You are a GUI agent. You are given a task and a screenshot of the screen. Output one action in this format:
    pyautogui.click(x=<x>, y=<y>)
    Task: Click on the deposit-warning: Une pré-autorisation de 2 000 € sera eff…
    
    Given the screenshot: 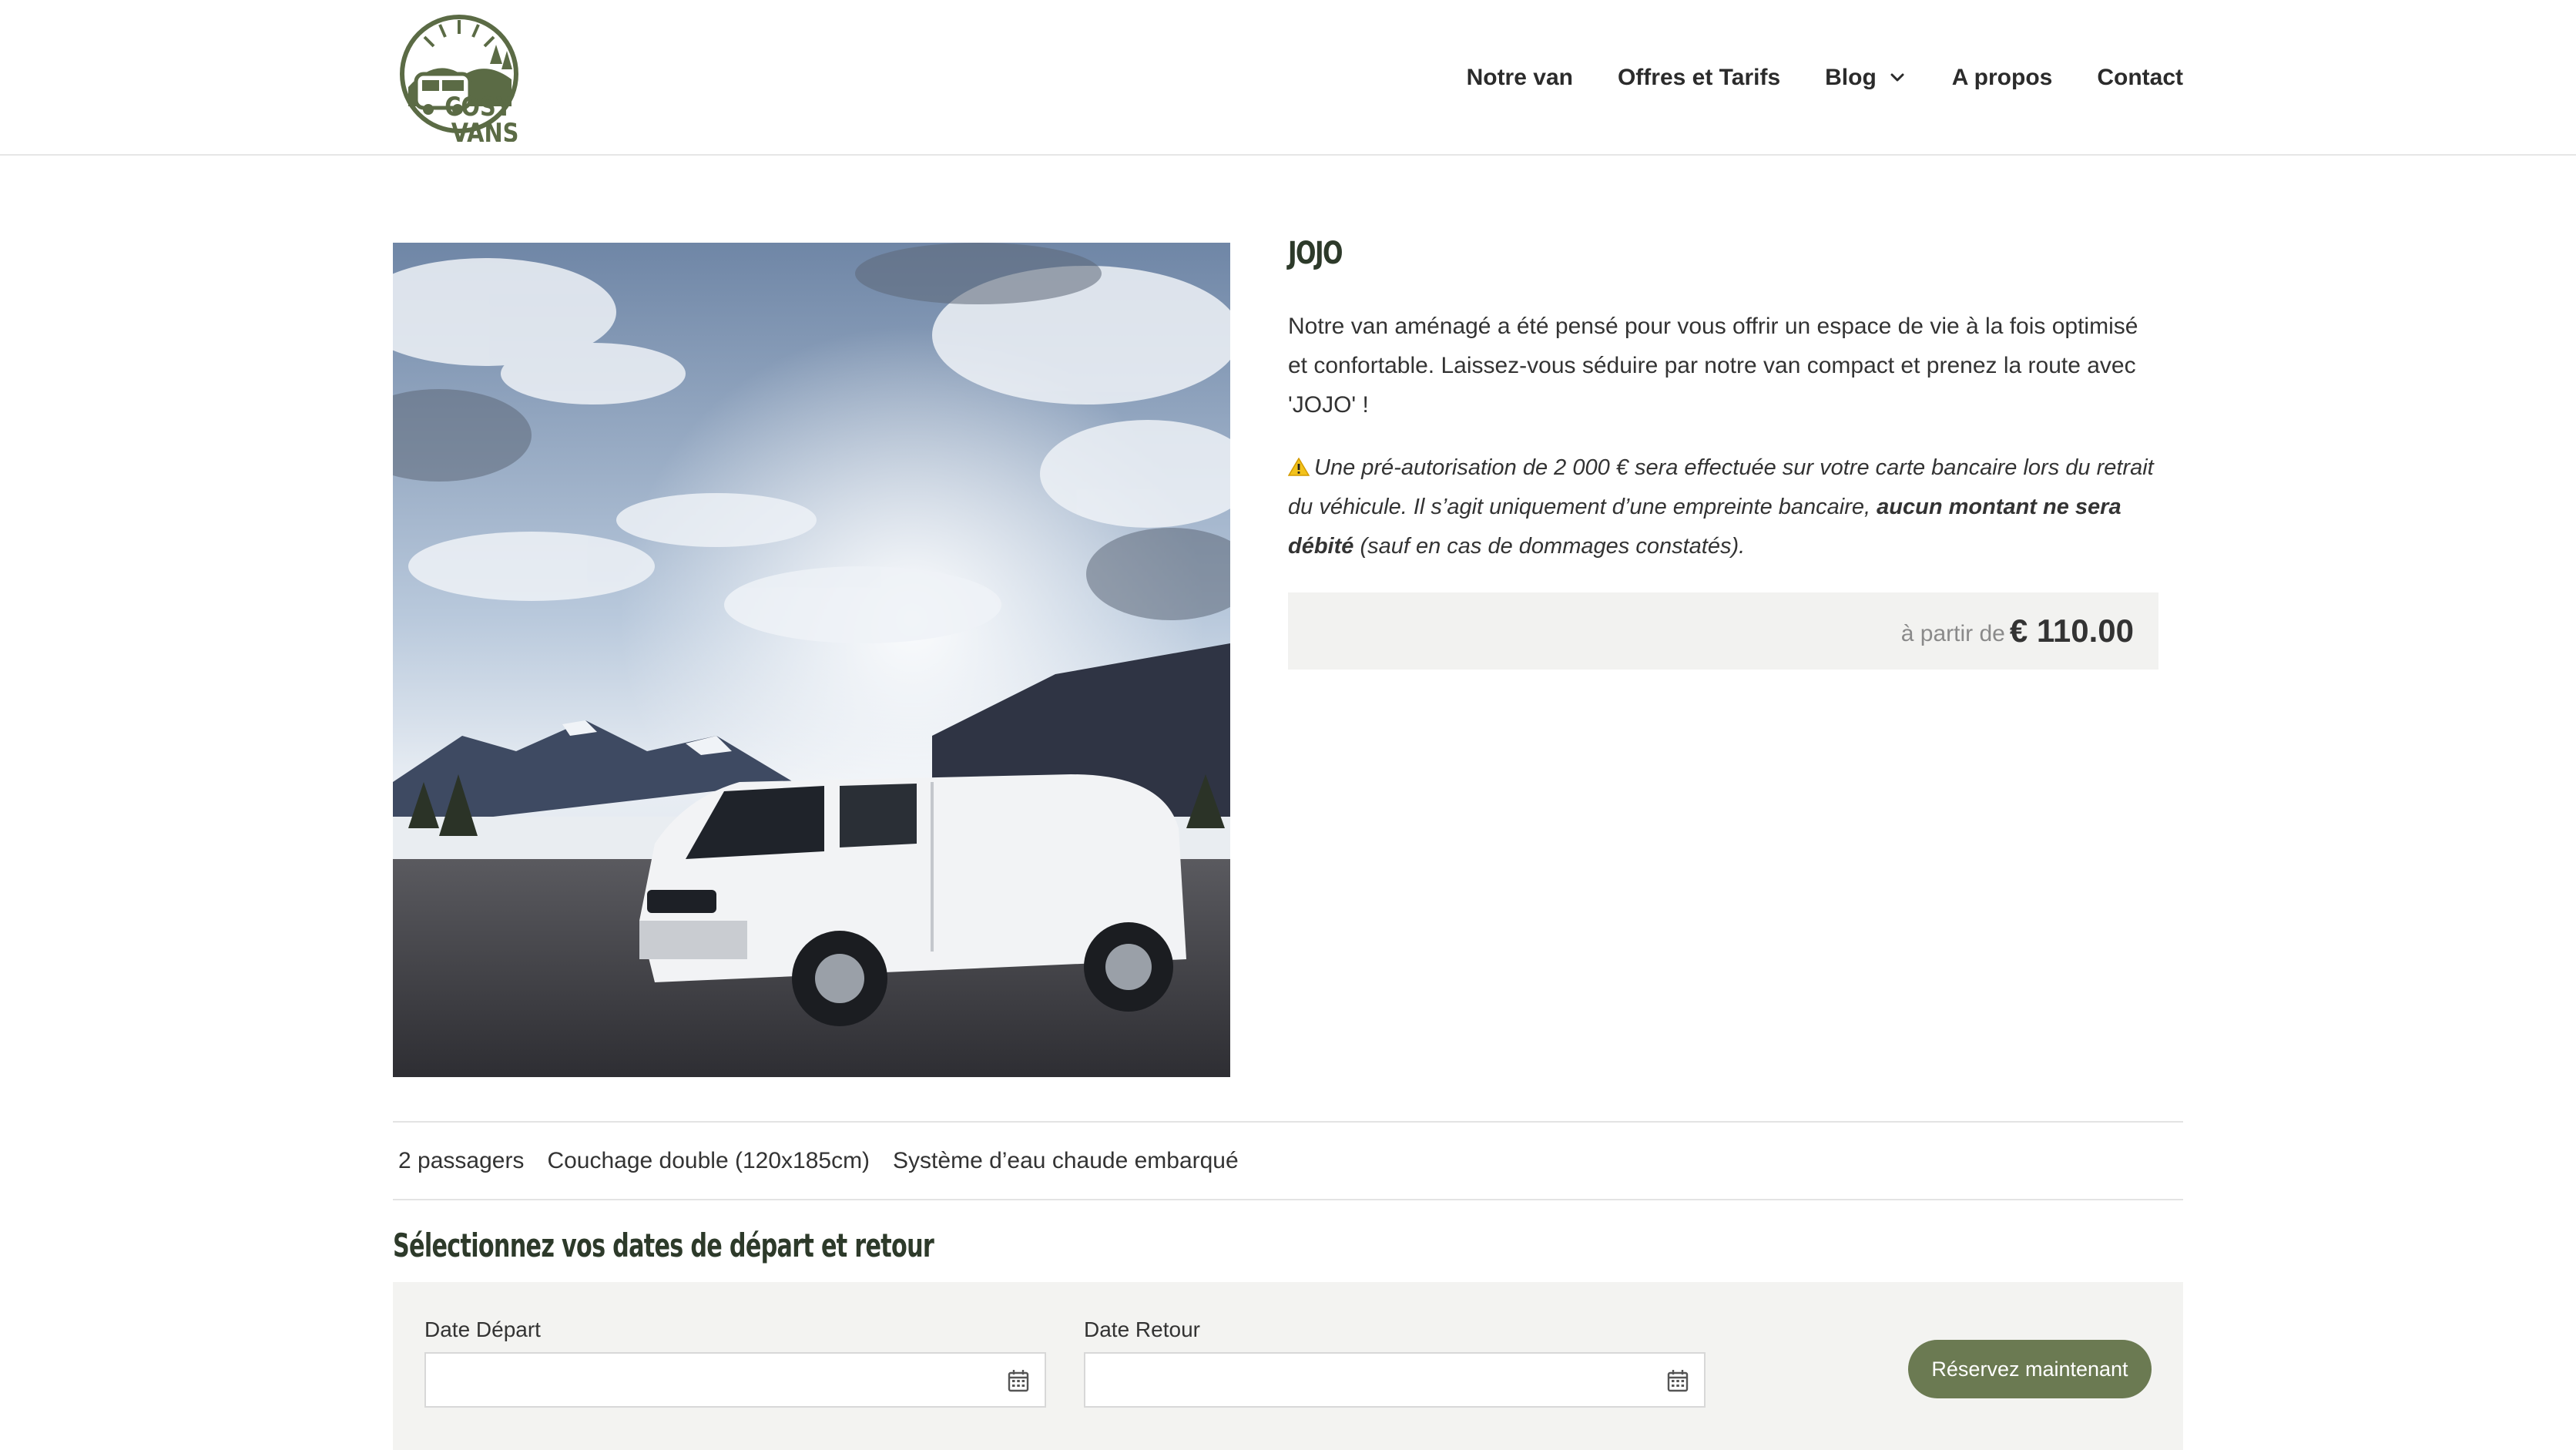 What is the action you would take?
    pyautogui.click(x=1722, y=507)
    